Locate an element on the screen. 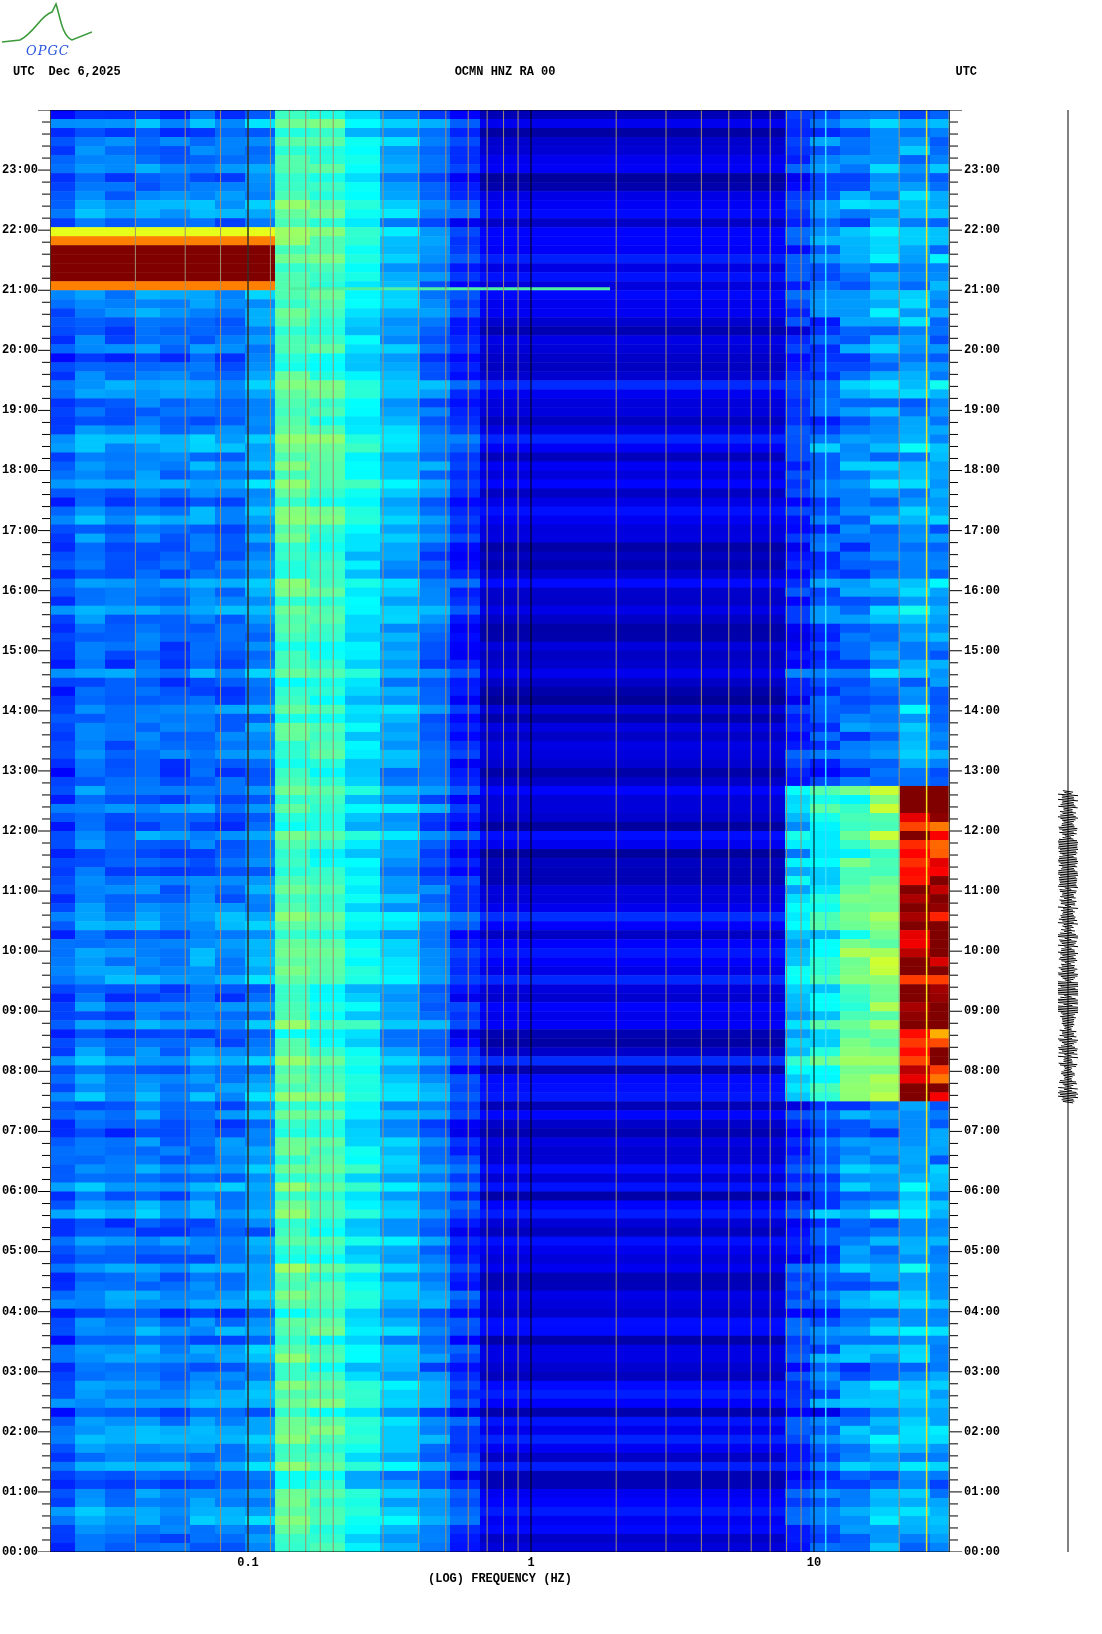  frequency-tick-label: 1 is located at coordinates (531, 1563).